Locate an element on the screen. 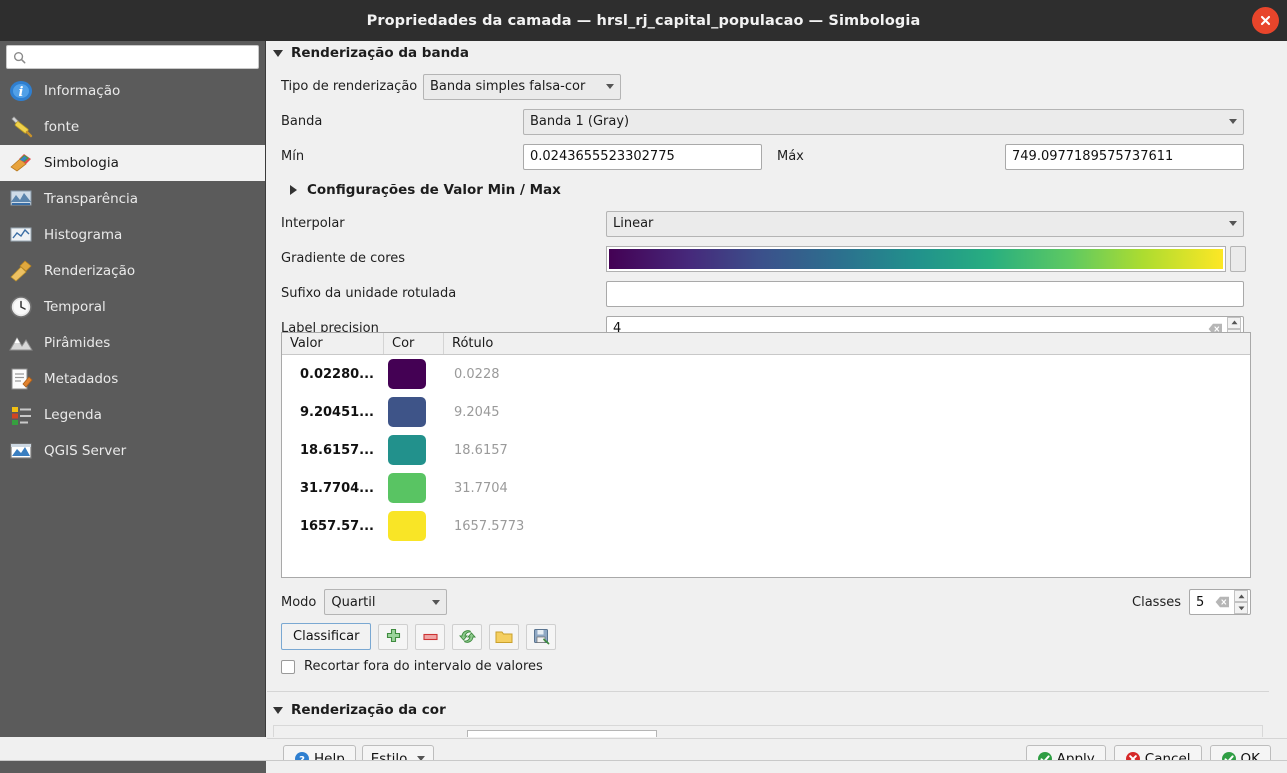 The height and width of the screenshot is (773, 1287). min-label: Mín is located at coordinates (293, 156).